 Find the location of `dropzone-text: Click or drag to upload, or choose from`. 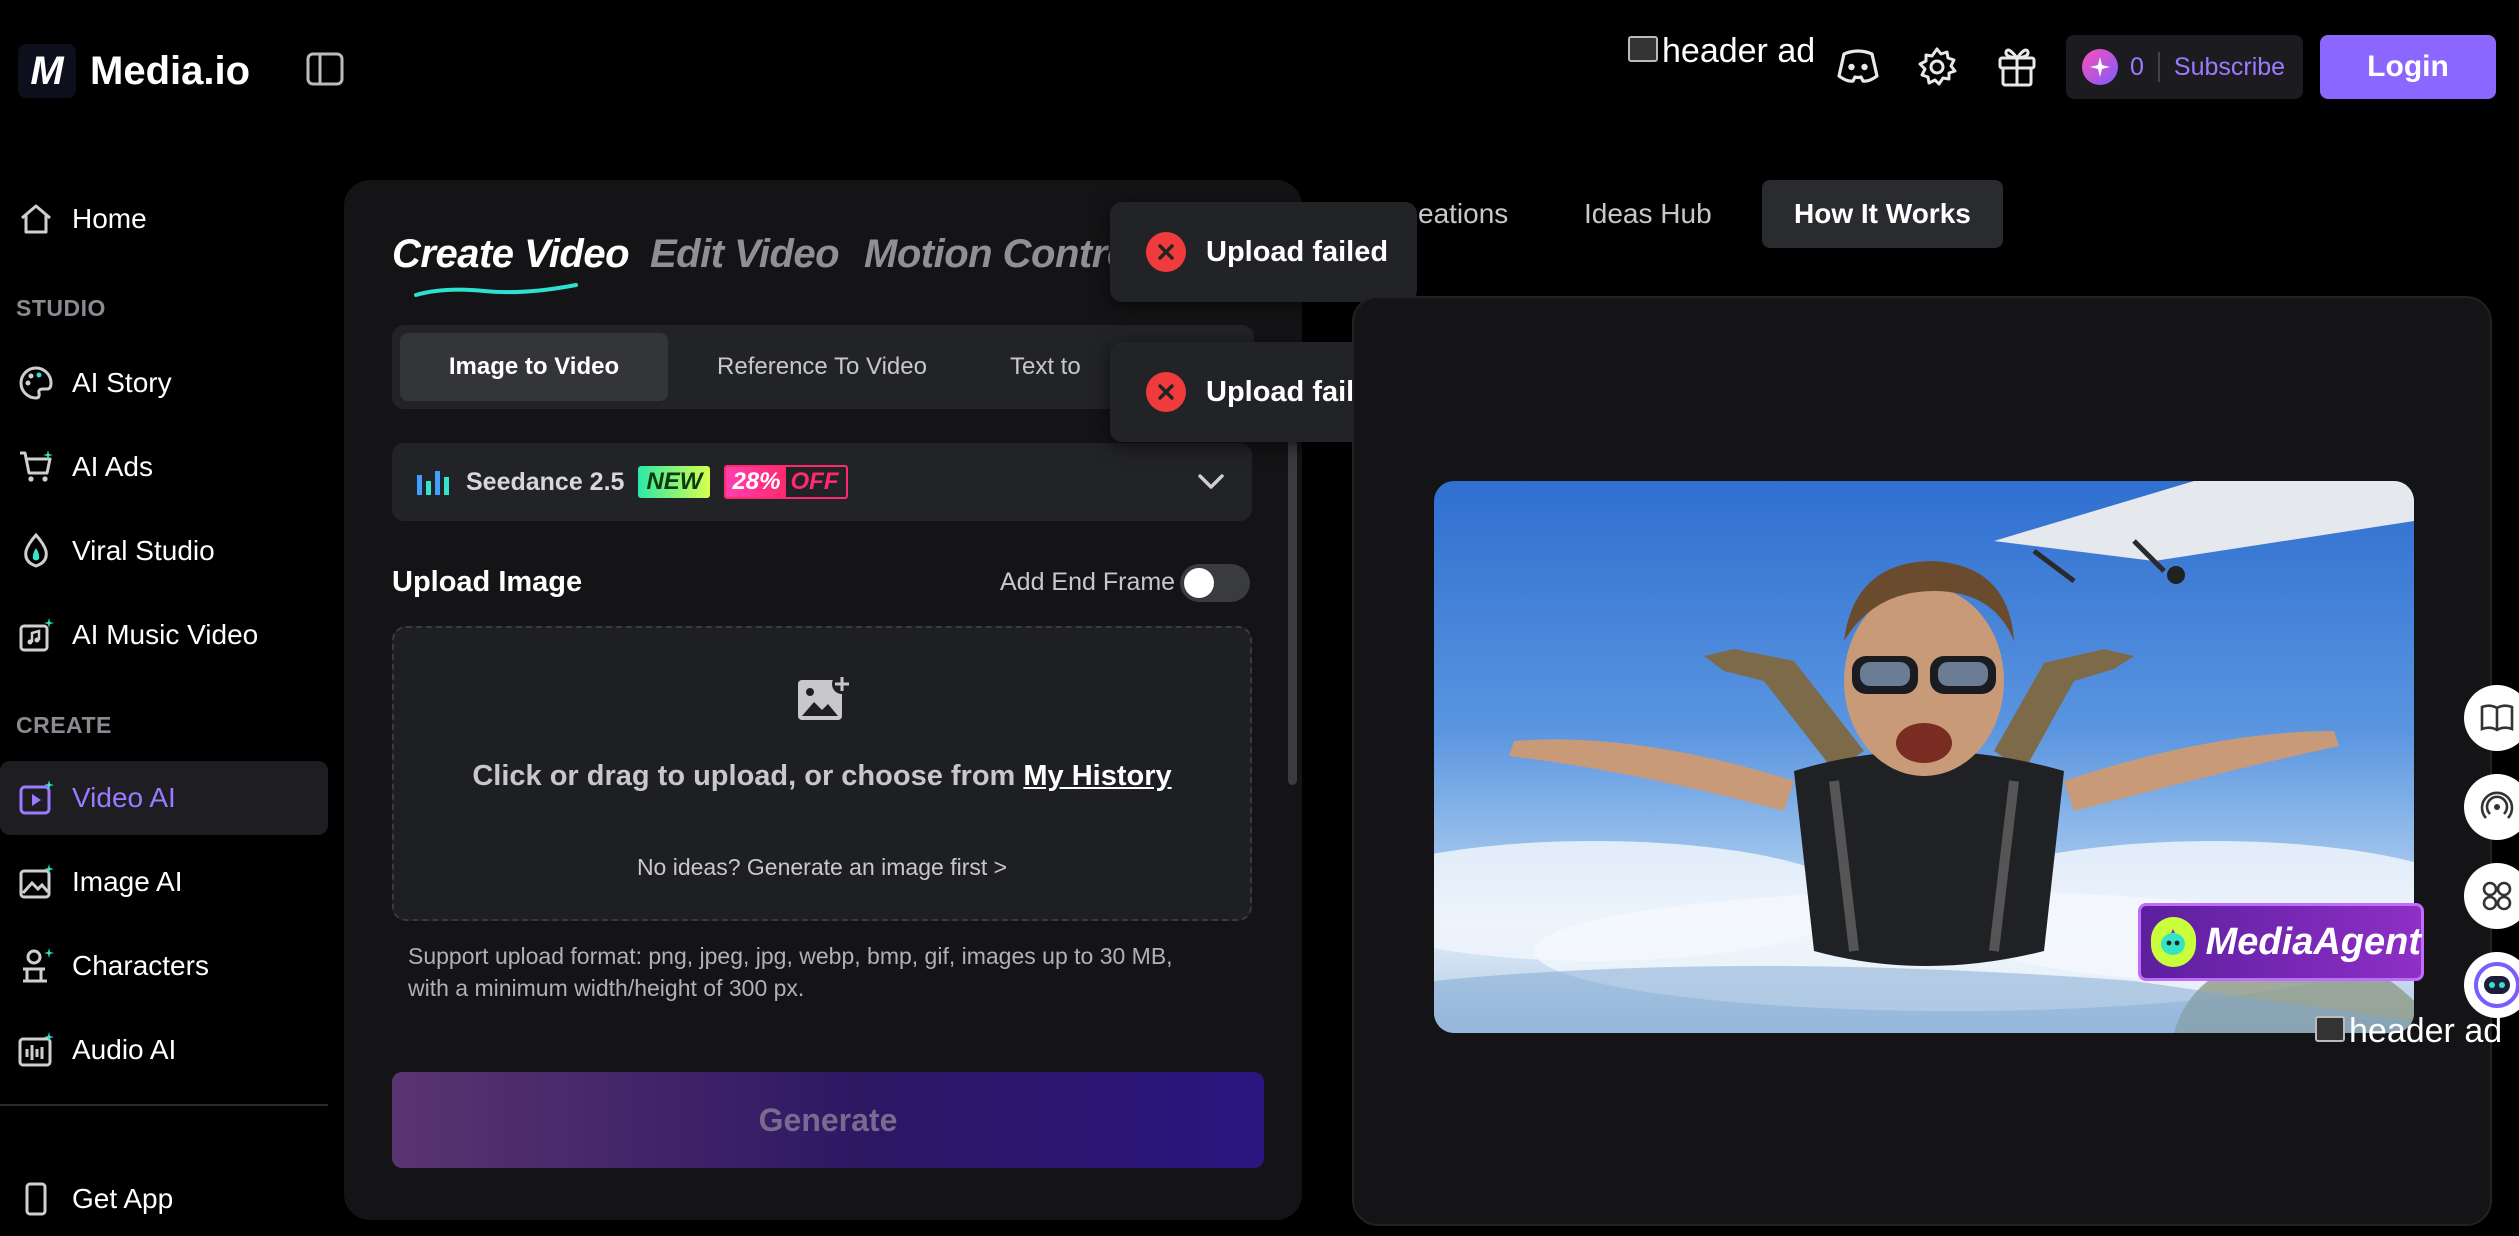

dropzone-text: Click or drag to upload, or choose from is located at coordinates (744, 776).